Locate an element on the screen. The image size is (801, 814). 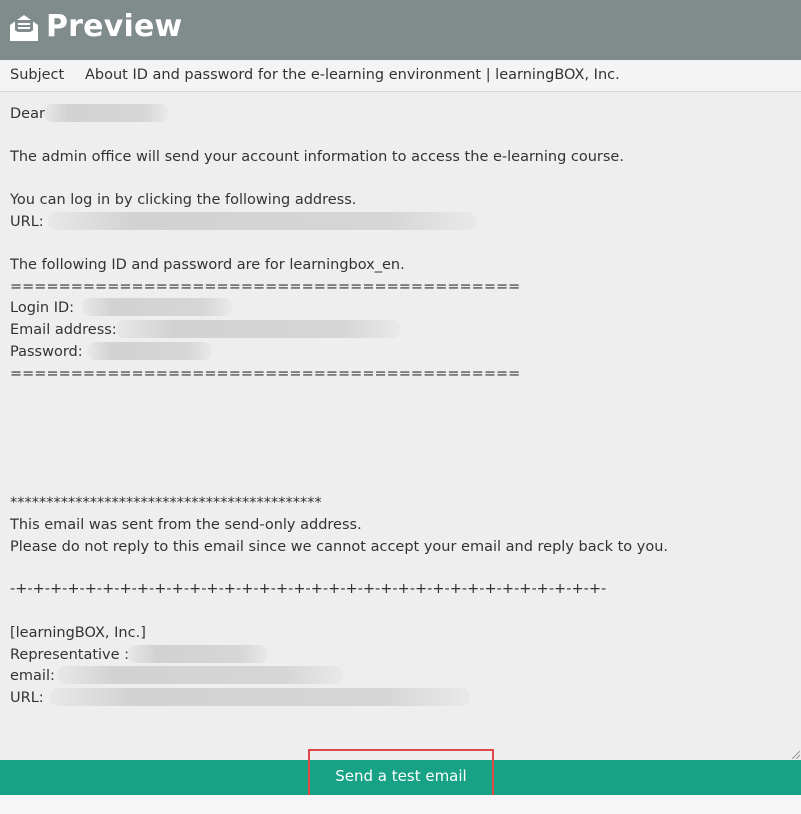
login-id-label: Login ID: is located at coordinates (42, 308).